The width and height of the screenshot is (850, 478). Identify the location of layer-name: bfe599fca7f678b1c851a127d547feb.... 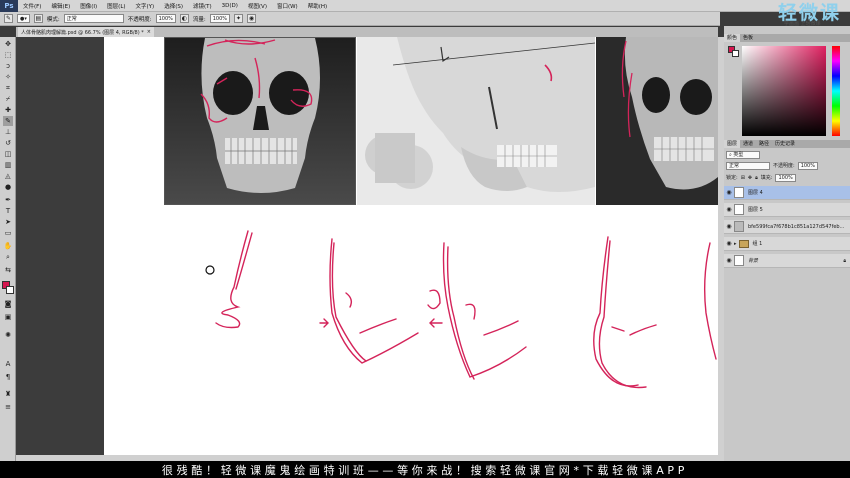
(796, 226).